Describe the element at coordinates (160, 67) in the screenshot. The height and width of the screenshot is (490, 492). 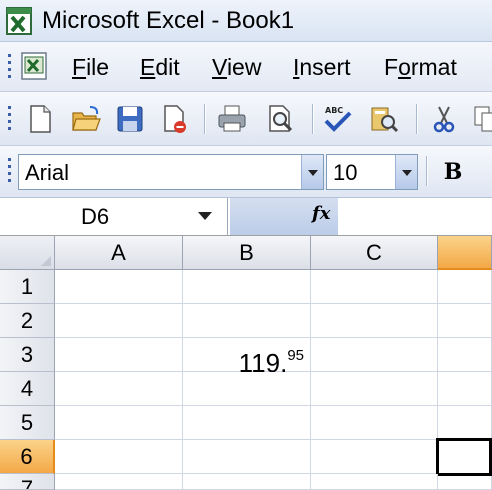
I see `menu-edit: Edit` at that location.